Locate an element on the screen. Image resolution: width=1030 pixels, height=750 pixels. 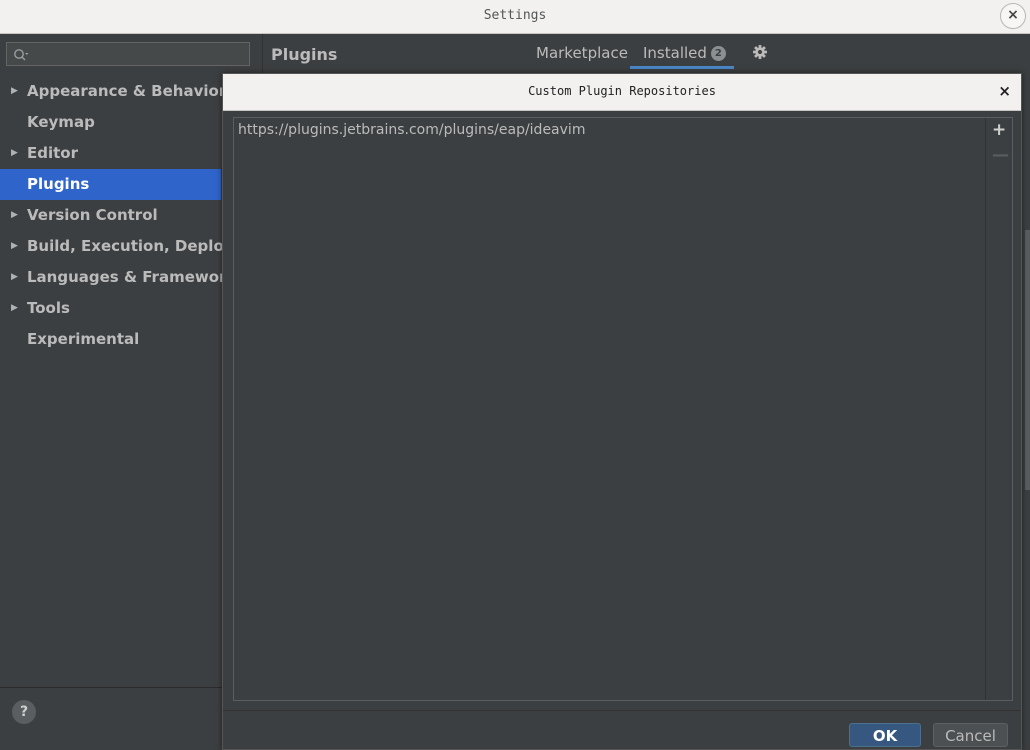
tab-marketplace: Marketplace is located at coordinates (582, 53).